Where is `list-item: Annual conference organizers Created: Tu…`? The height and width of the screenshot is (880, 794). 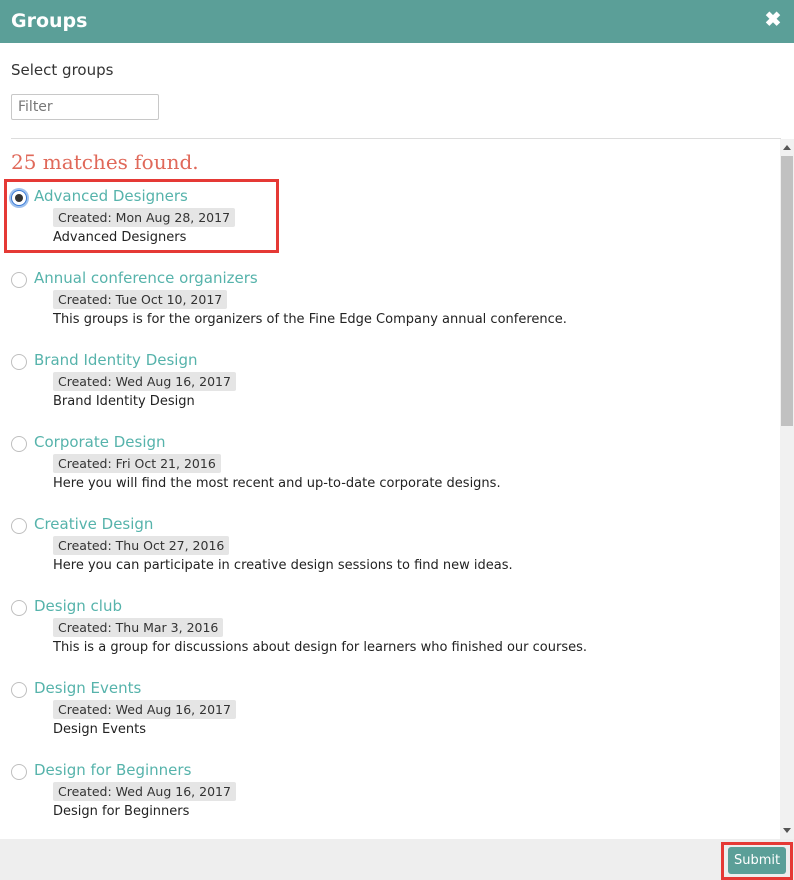
list-item: Annual conference organizers Created: Tu… is located at coordinates (391, 296).